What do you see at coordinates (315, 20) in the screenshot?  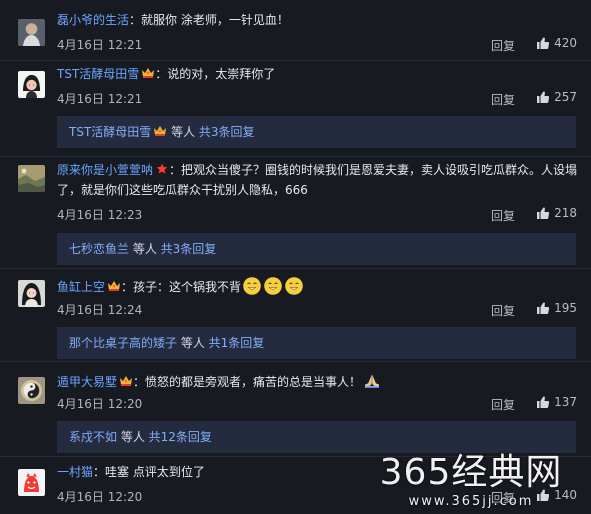 I see `comment-text: 磊小爷的生活：就服你 涂老师，一针见血！` at bounding box center [315, 20].